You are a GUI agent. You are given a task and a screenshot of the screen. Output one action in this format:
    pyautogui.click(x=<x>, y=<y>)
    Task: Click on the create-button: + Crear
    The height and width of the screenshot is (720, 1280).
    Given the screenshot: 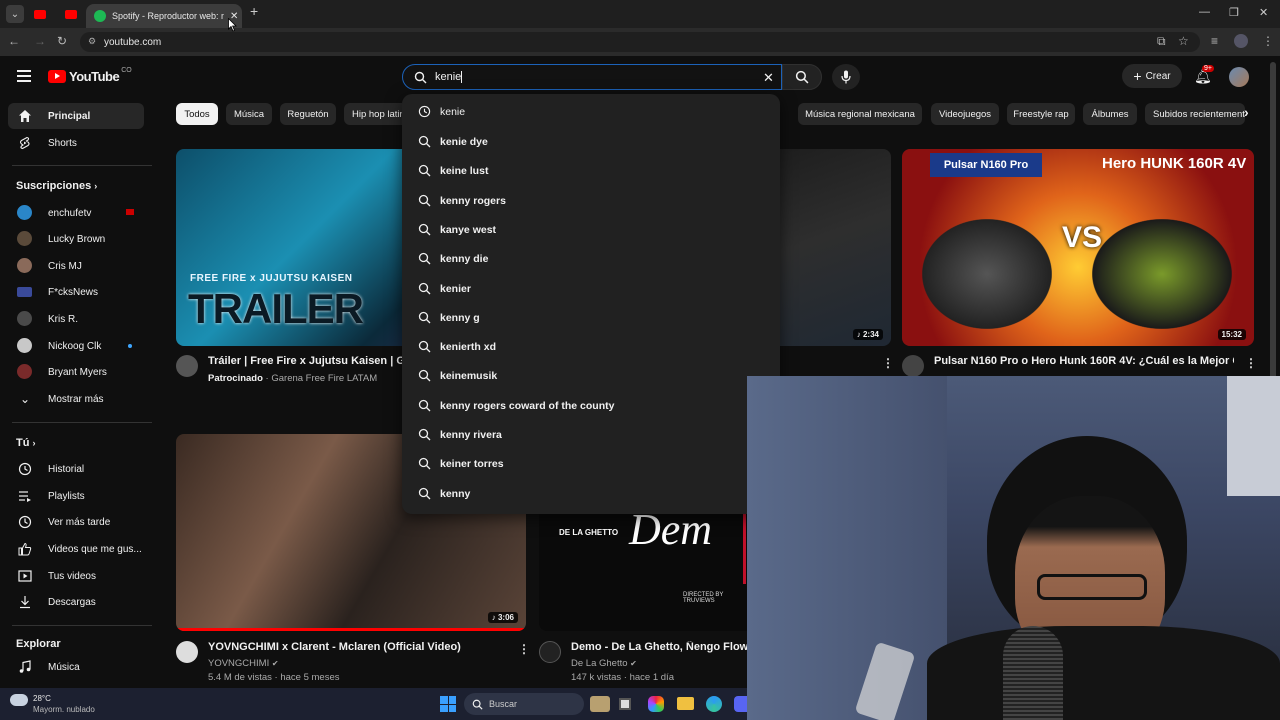 What is the action you would take?
    pyautogui.click(x=1152, y=76)
    